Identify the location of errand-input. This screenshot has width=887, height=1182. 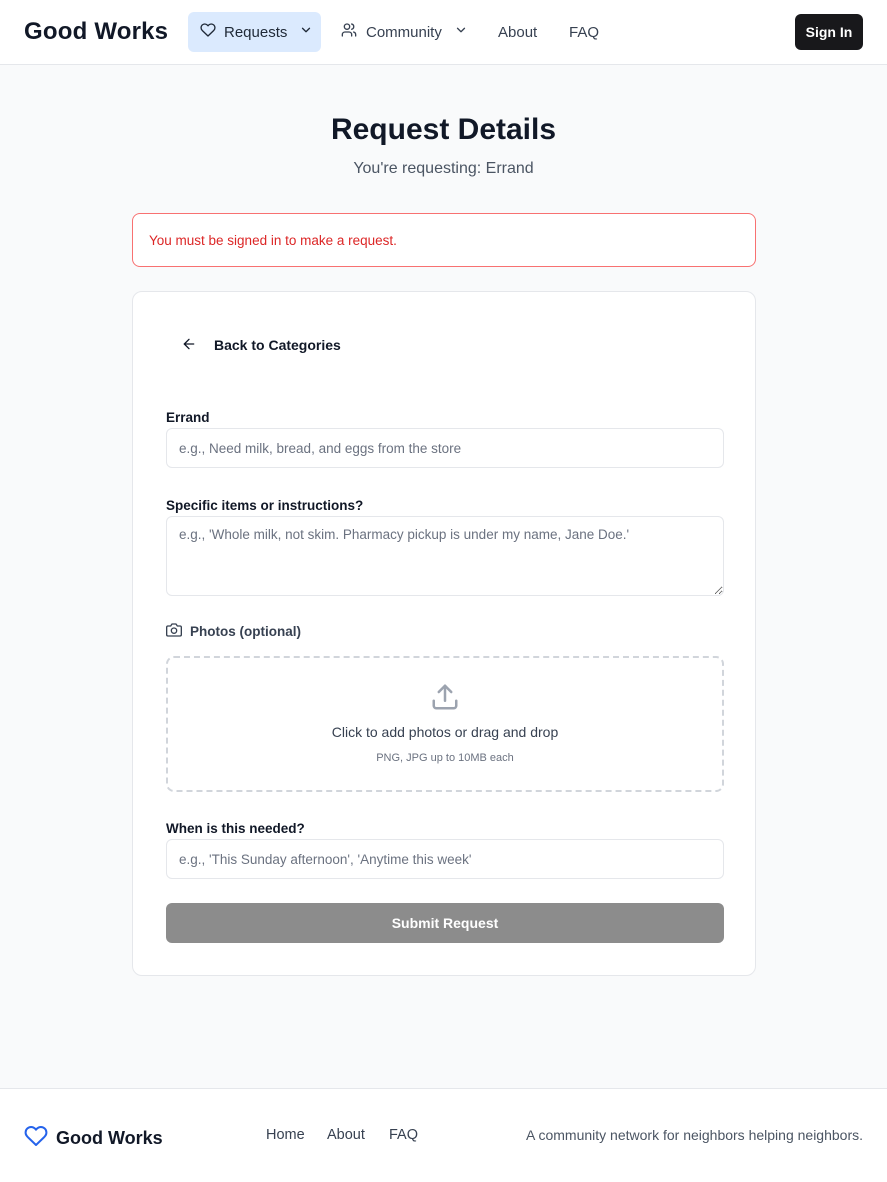
(445, 448).